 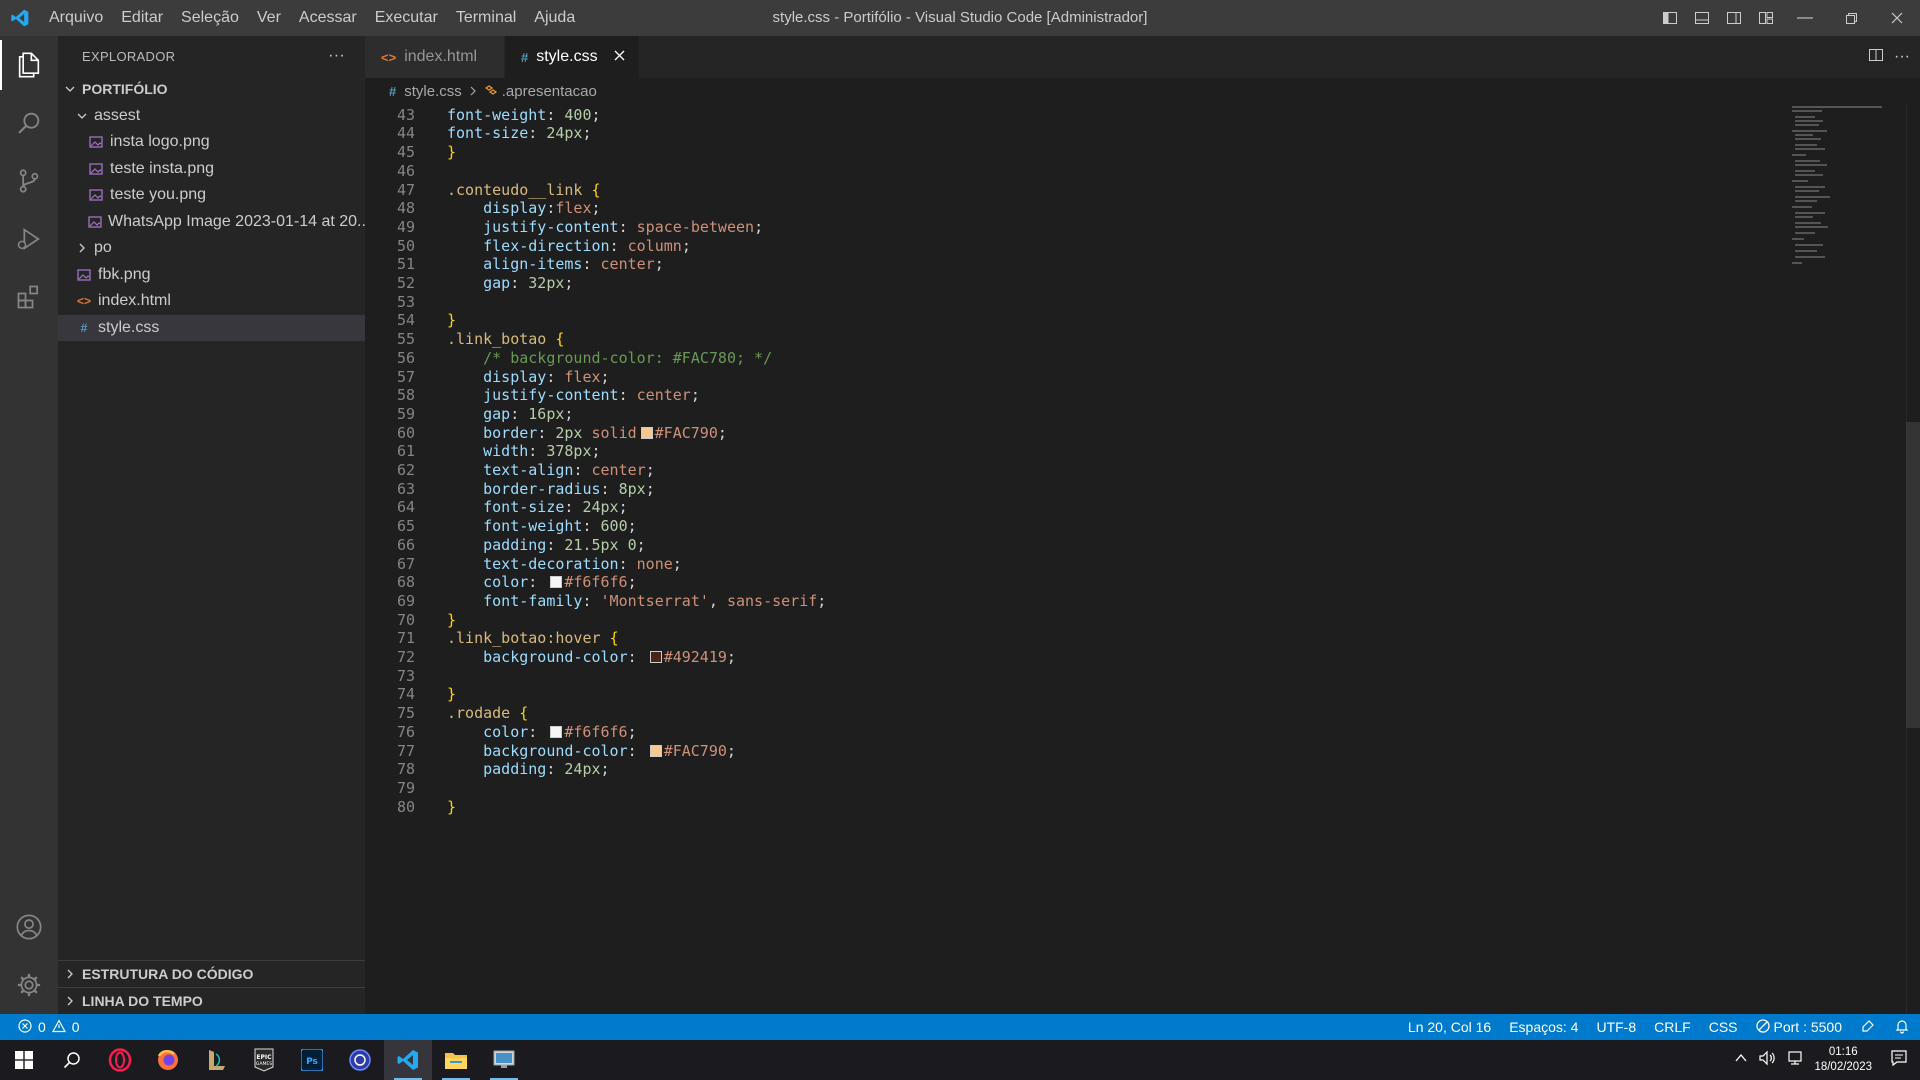 I want to click on line-content: font-size: 24px;, so click(x=519, y=133).